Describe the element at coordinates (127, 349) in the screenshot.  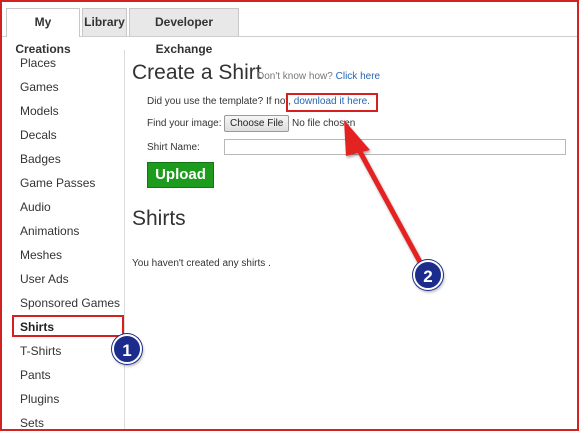
I see `step-badge-1: 1` at that location.